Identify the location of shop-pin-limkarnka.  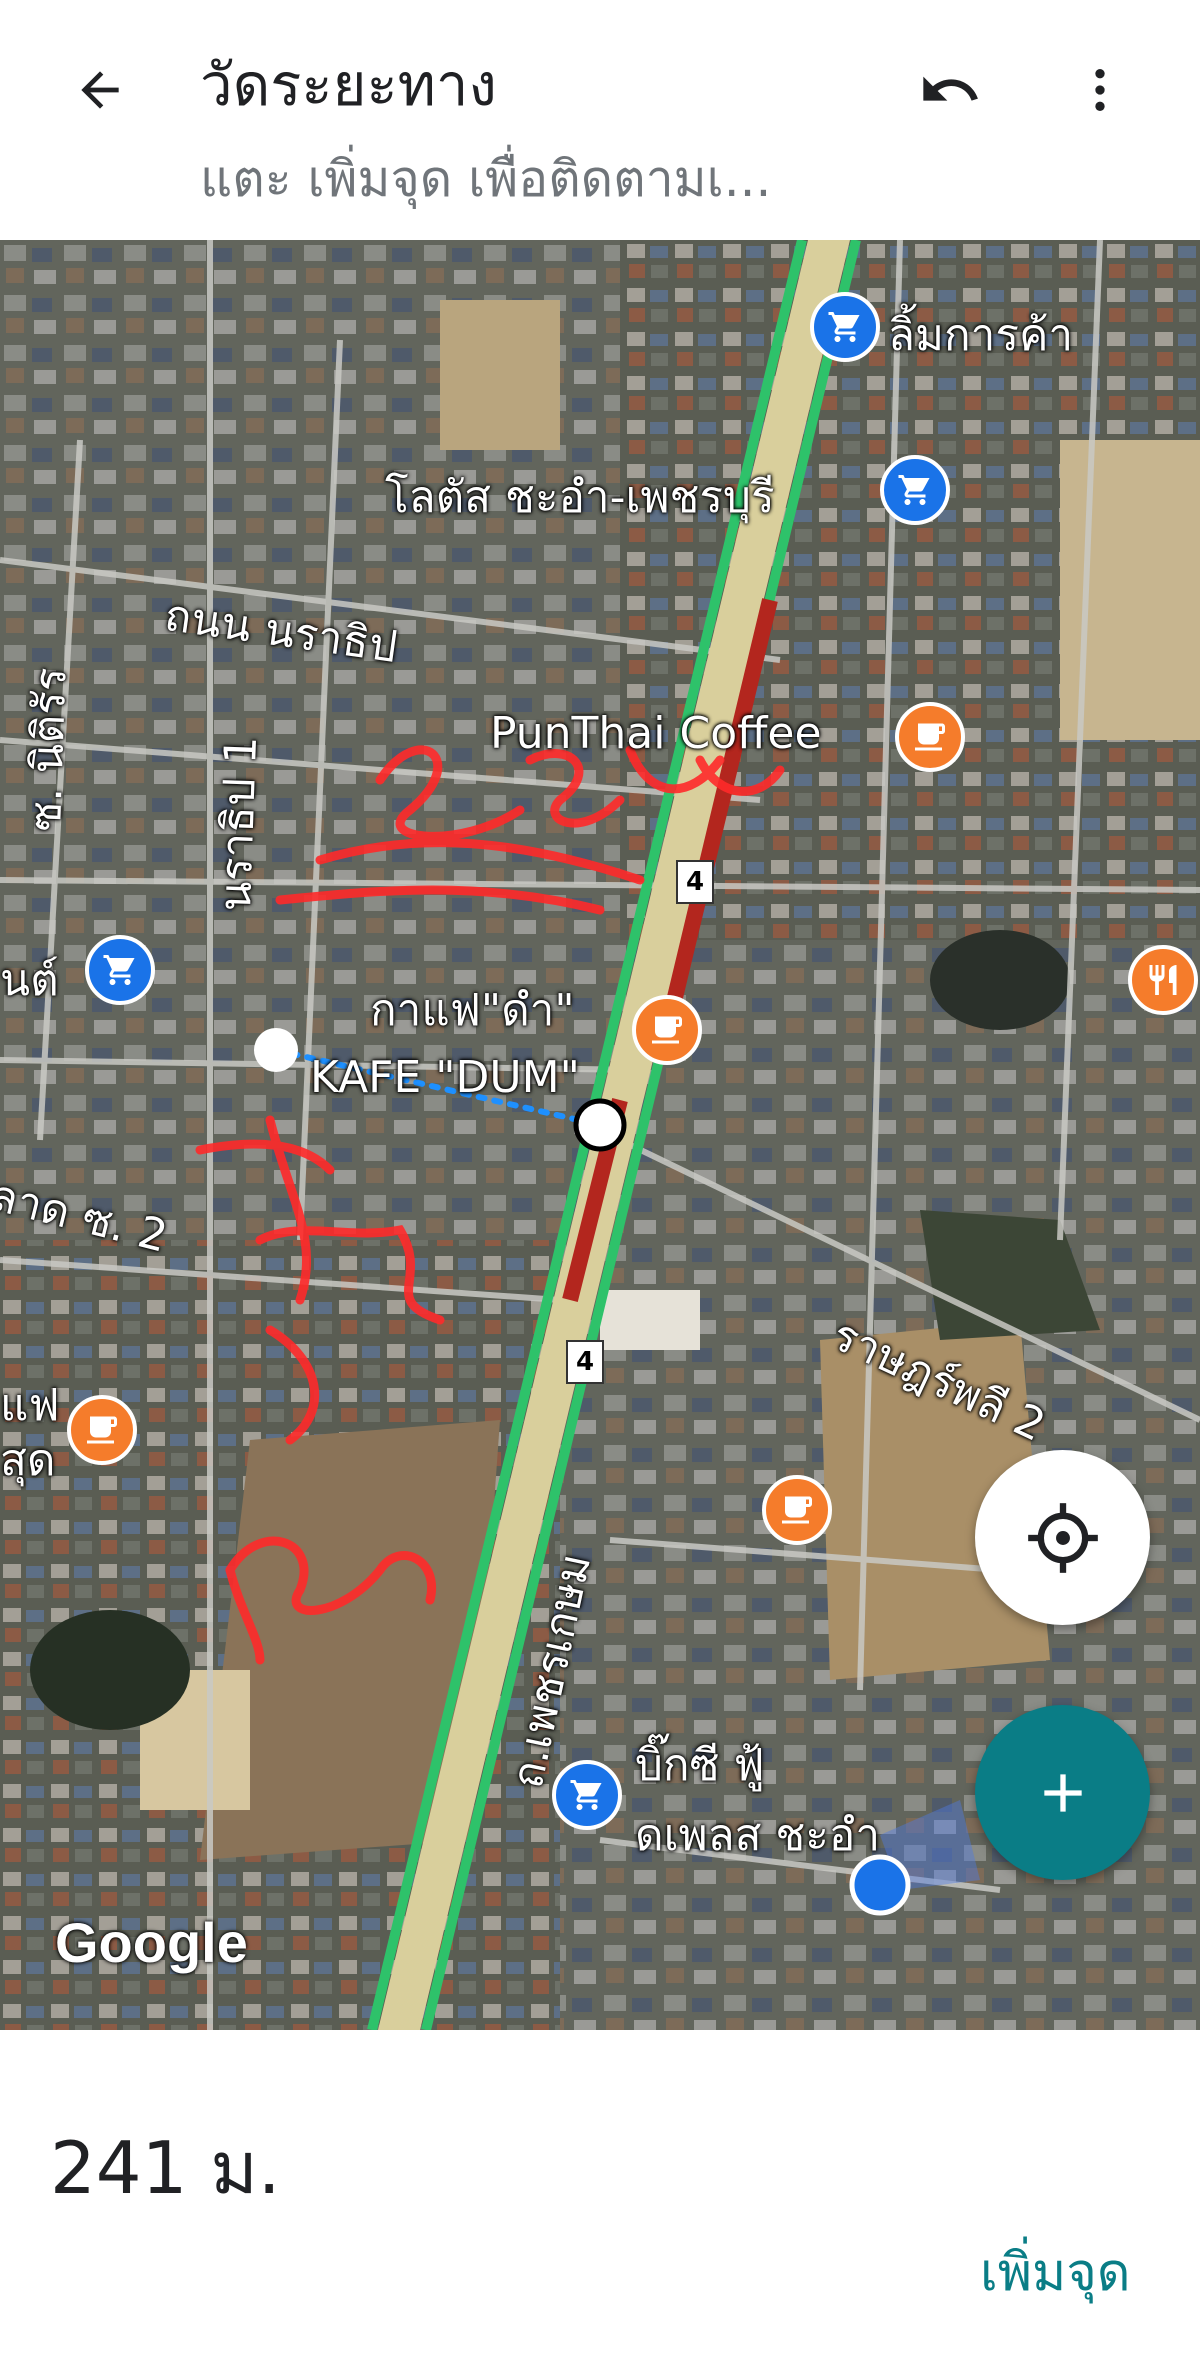
(845, 327).